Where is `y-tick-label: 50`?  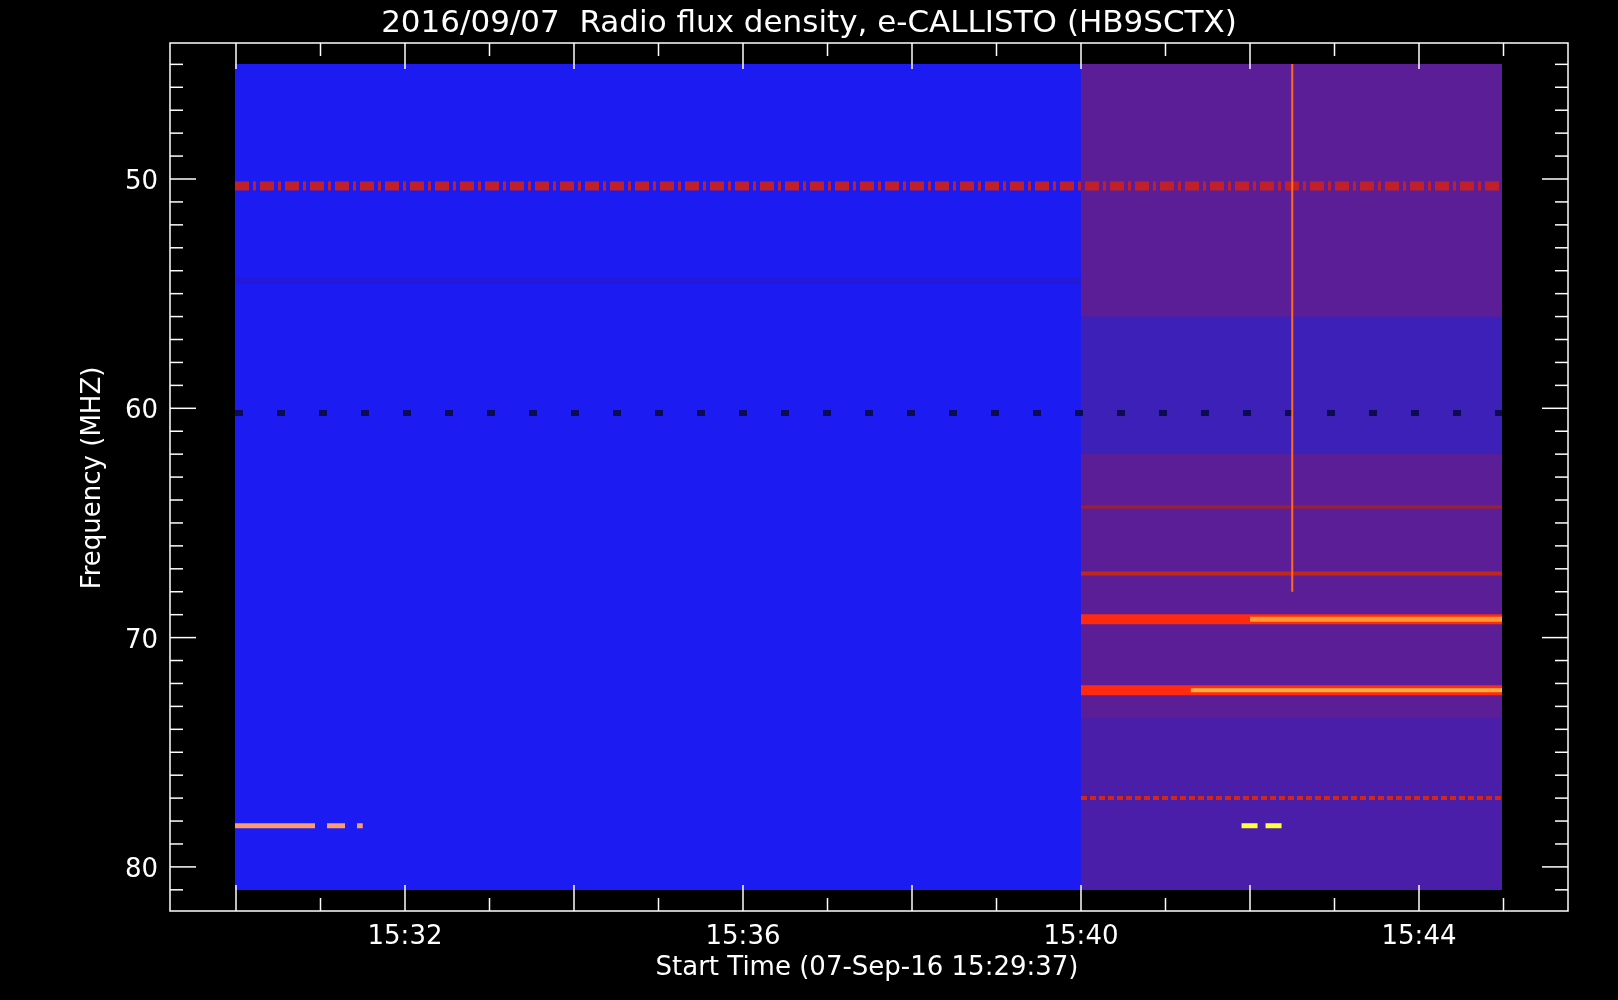 y-tick-label: 50 is located at coordinates (141, 180).